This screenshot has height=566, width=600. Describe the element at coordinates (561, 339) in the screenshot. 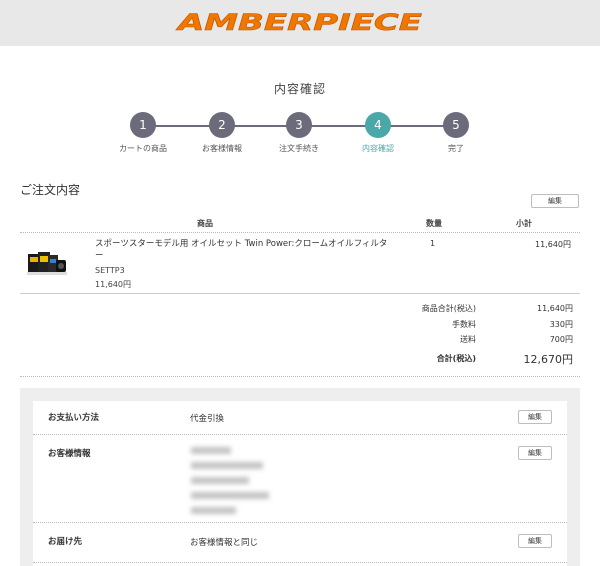

I see `shipping-value: 700円` at that location.